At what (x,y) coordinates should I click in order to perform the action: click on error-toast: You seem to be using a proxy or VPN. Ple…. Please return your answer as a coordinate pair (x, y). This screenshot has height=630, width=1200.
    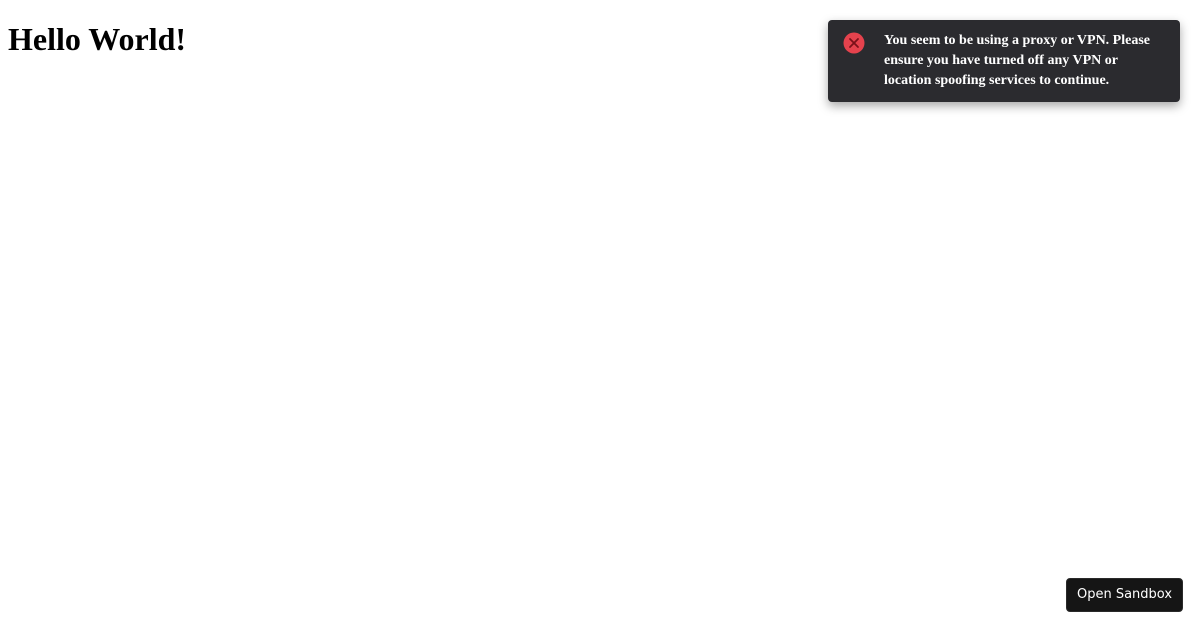
    Looking at the image, I should click on (1004, 61).